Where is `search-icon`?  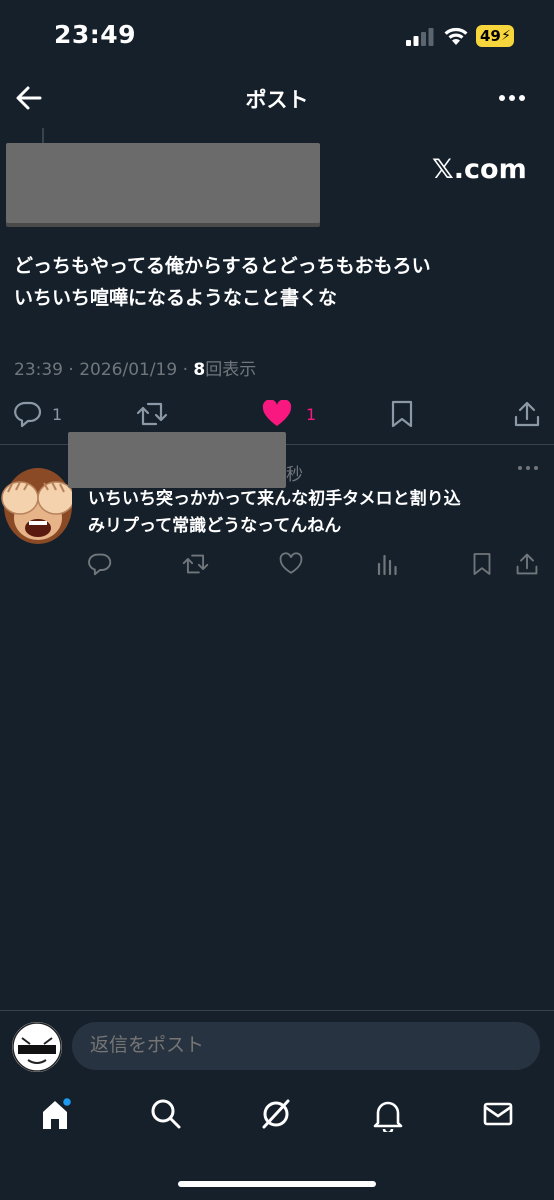
search-icon is located at coordinates (166, 1114).